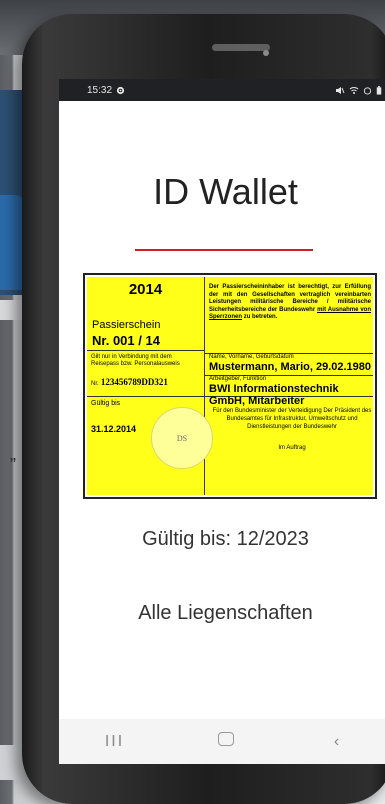 This screenshot has width=385, height=804. Describe the element at coordinates (115, 742) in the screenshot. I see `recent-apps-button: III` at that location.